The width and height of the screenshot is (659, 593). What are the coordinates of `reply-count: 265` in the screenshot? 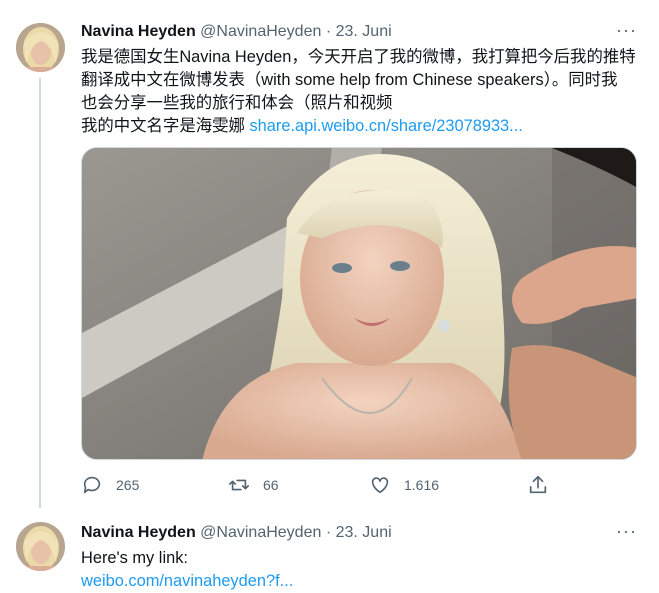 It's located at (128, 485).